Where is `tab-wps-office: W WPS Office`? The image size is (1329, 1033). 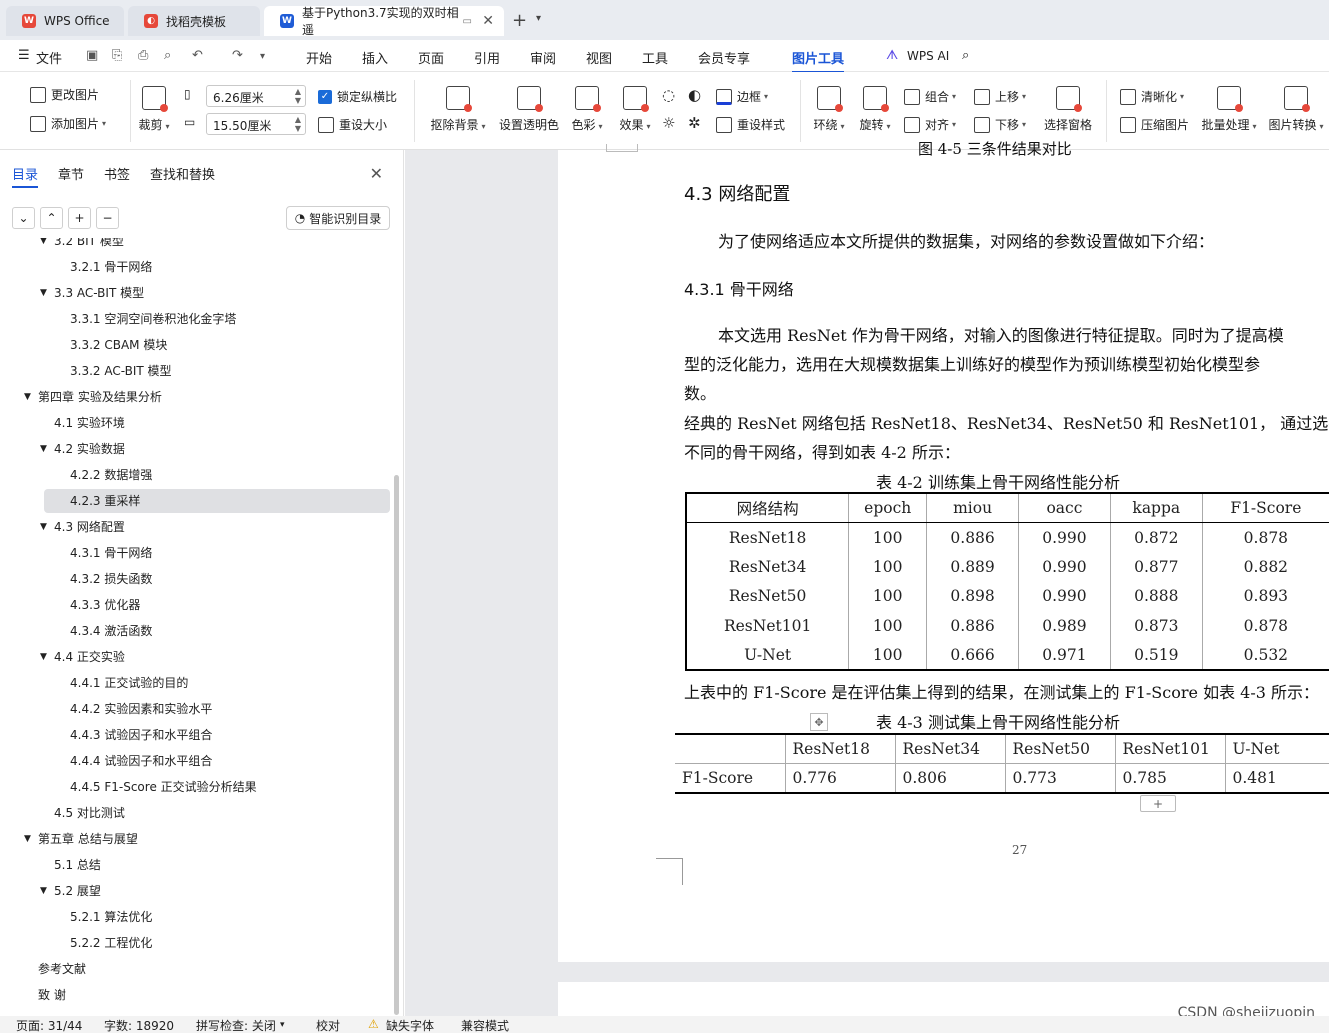 tab-wps-office: W WPS Office is located at coordinates (65, 21).